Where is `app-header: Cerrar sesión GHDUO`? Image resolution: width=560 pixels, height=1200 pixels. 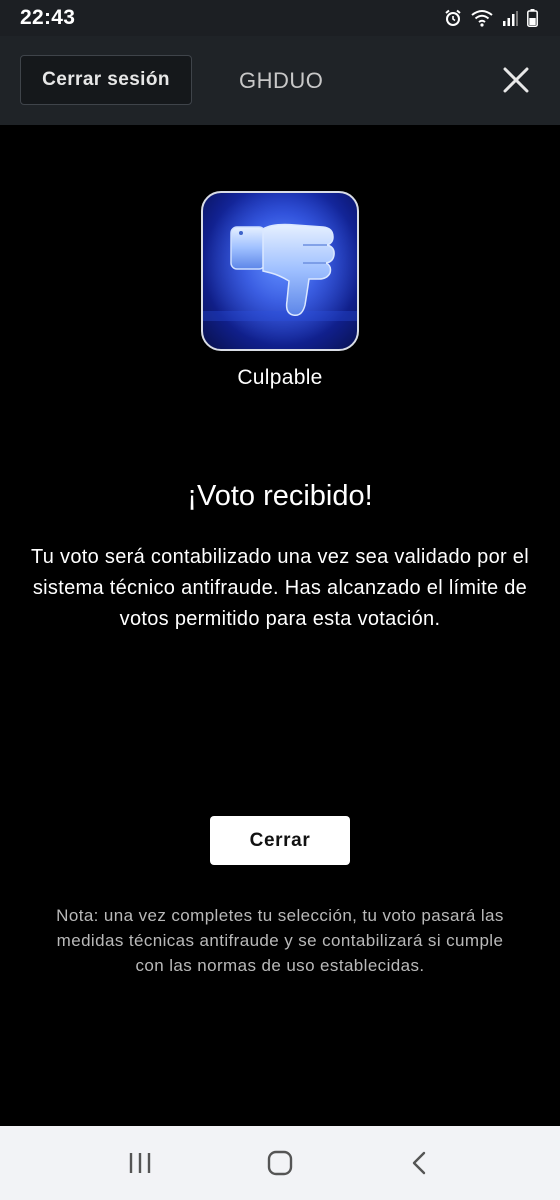
app-header: Cerrar sesión GHDUO is located at coordinates (280, 80).